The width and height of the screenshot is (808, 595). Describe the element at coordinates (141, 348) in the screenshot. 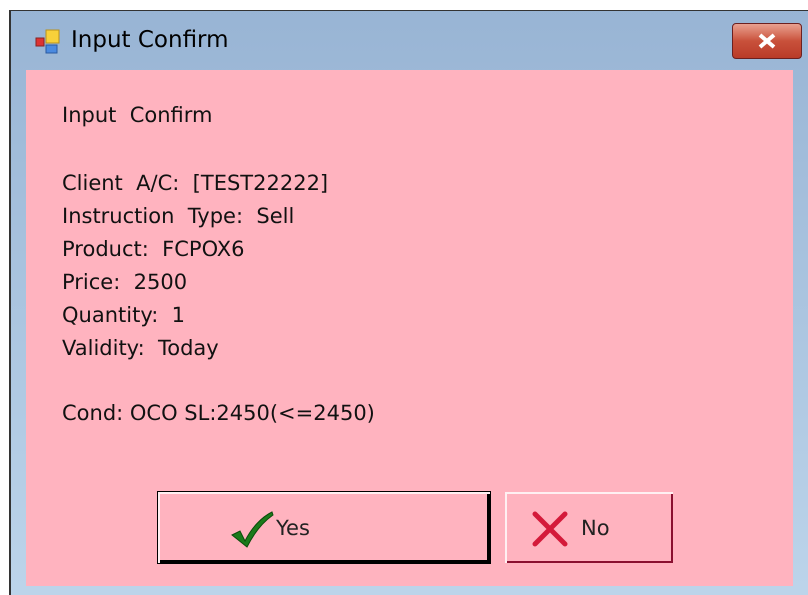

I see `detail-line: Validity: Today` at that location.